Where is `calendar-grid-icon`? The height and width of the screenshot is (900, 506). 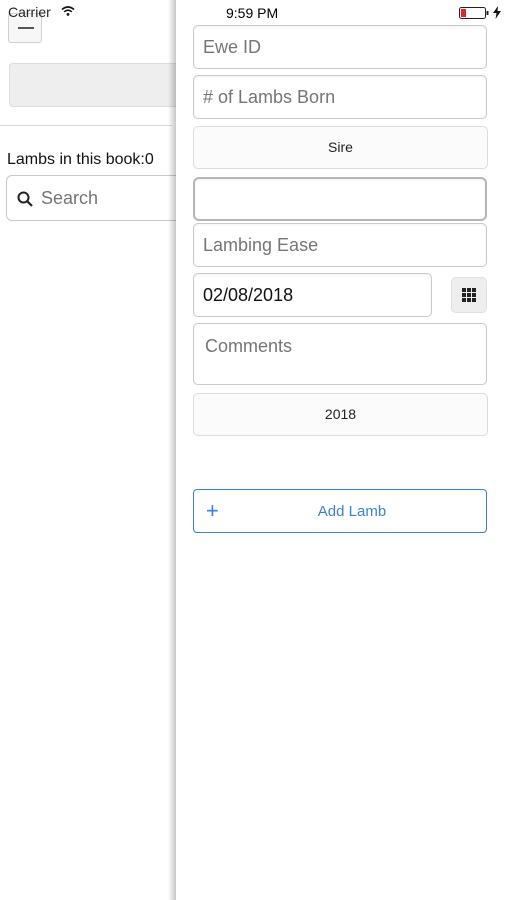 calendar-grid-icon is located at coordinates (469, 295).